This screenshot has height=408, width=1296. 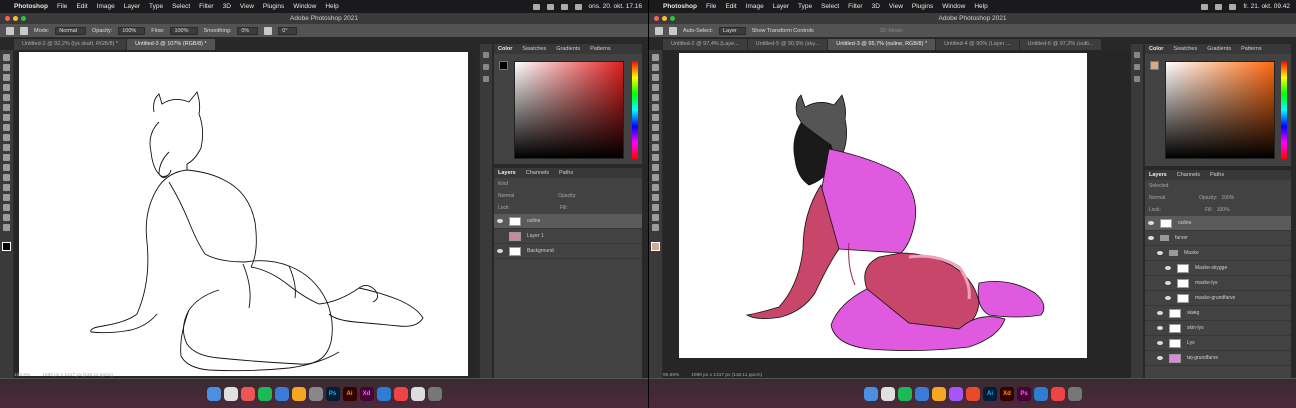 What do you see at coordinates (871, 393) in the screenshot?
I see `finder-icon` at bounding box center [871, 393].